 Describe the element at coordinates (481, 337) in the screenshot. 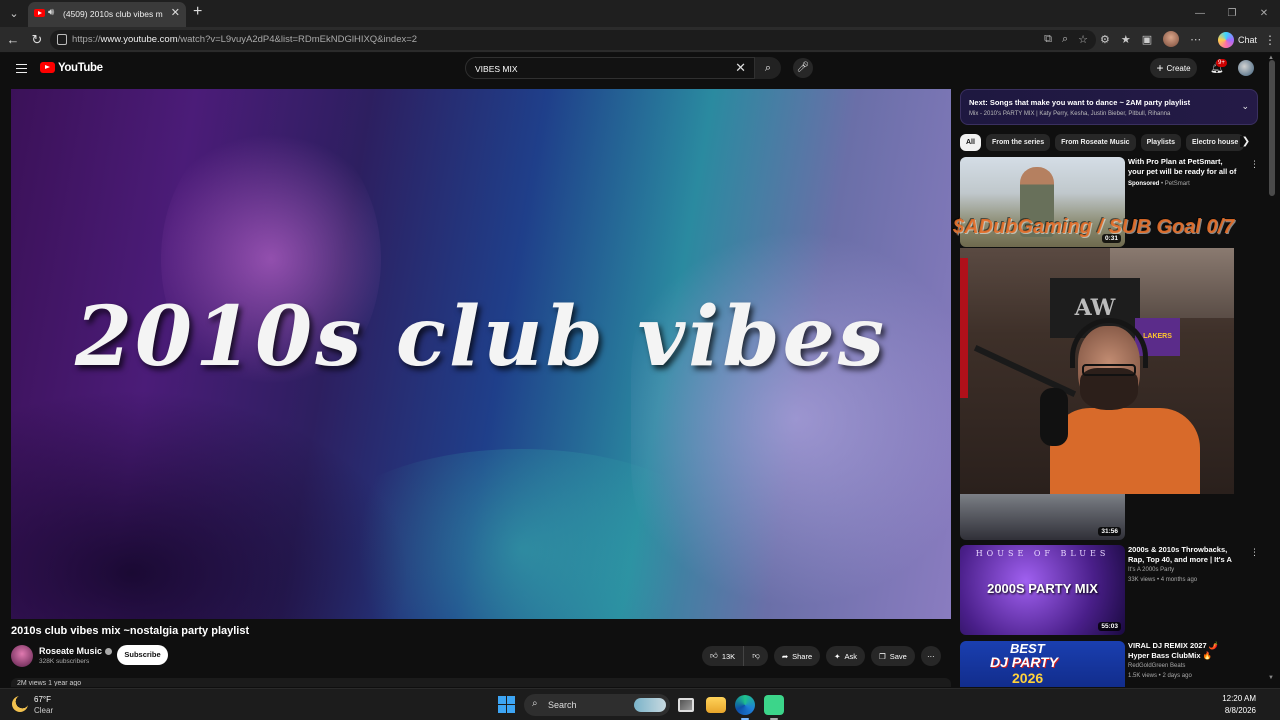

I see `video-title-overlay: 2010s club vibes` at that location.